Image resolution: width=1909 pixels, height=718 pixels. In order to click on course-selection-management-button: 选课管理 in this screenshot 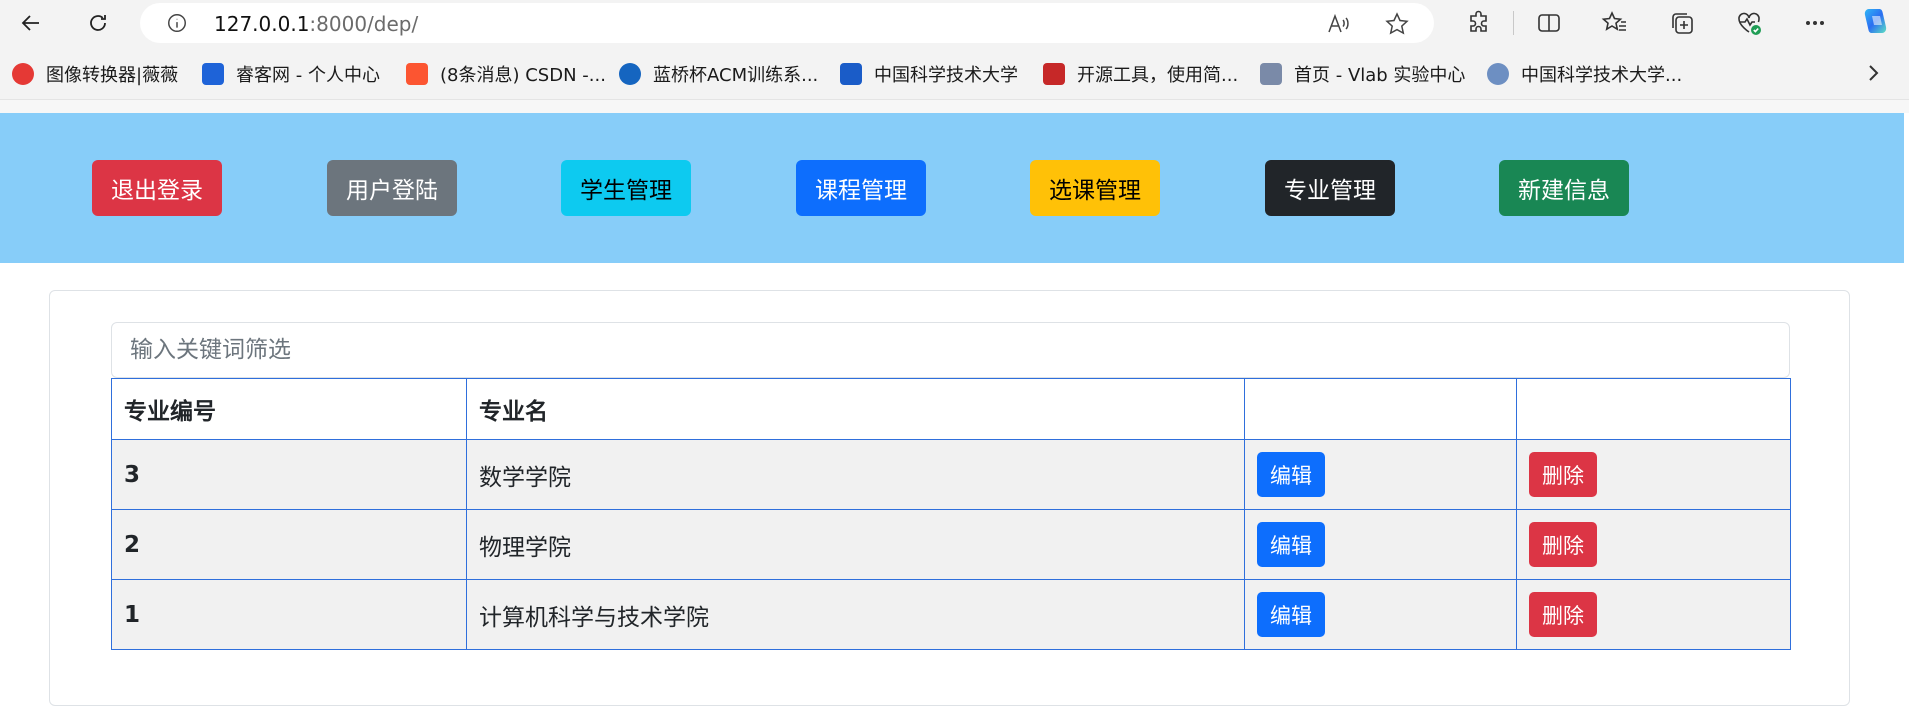, I will do `click(1095, 188)`.